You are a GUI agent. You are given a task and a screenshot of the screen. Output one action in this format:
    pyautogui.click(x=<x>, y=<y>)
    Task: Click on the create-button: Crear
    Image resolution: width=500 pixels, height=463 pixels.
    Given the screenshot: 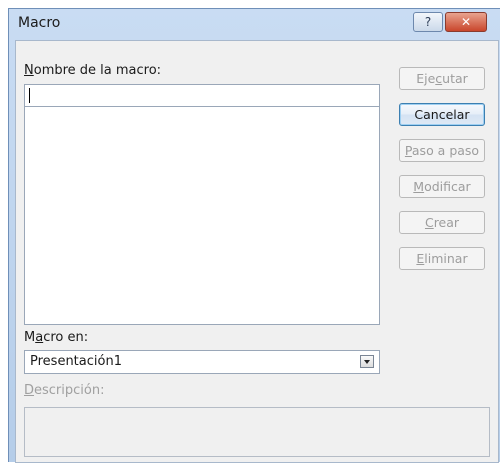 What is the action you would take?
    pyautogui.click(x=442, y=222)
    